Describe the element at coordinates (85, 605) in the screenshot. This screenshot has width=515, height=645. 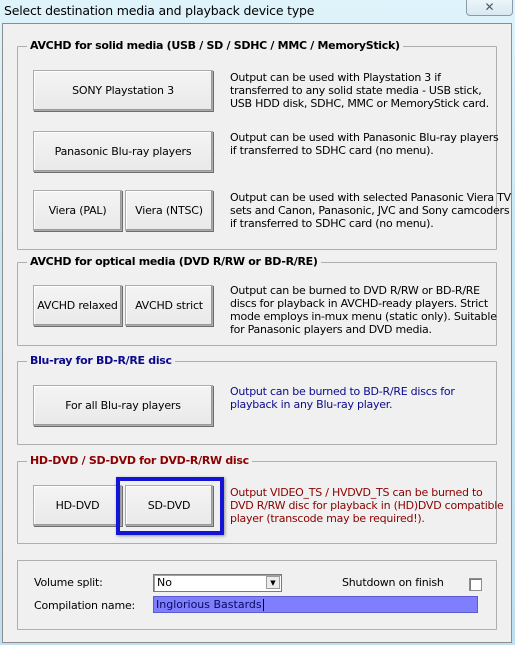
I see `compilation-name-label: Compilation name:` at that location.